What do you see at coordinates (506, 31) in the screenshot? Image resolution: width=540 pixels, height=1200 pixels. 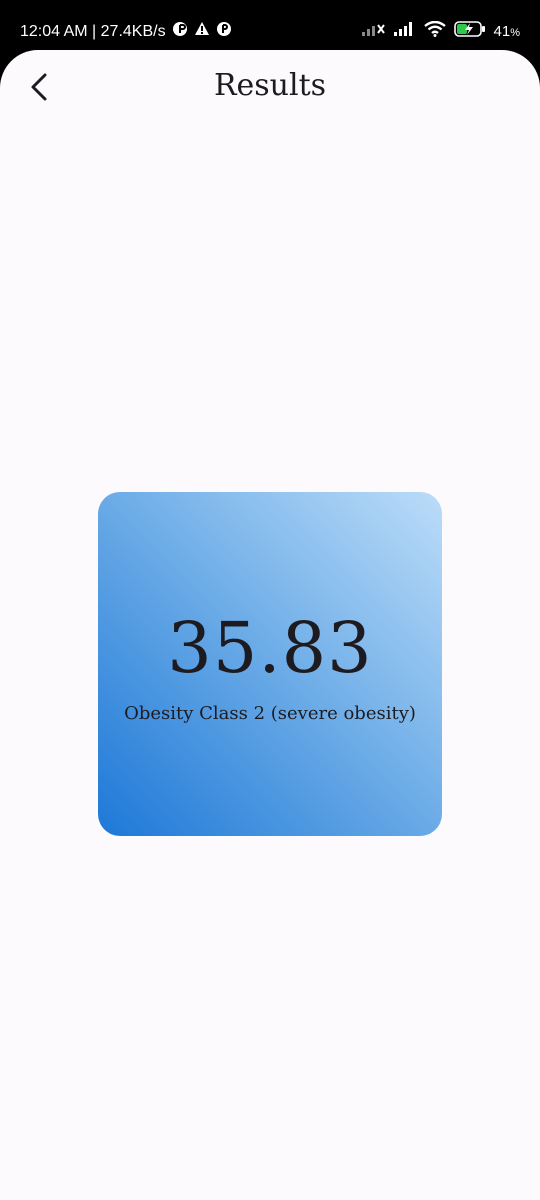 I see `battery-percent: 41%` at bounding box center [506, 31].